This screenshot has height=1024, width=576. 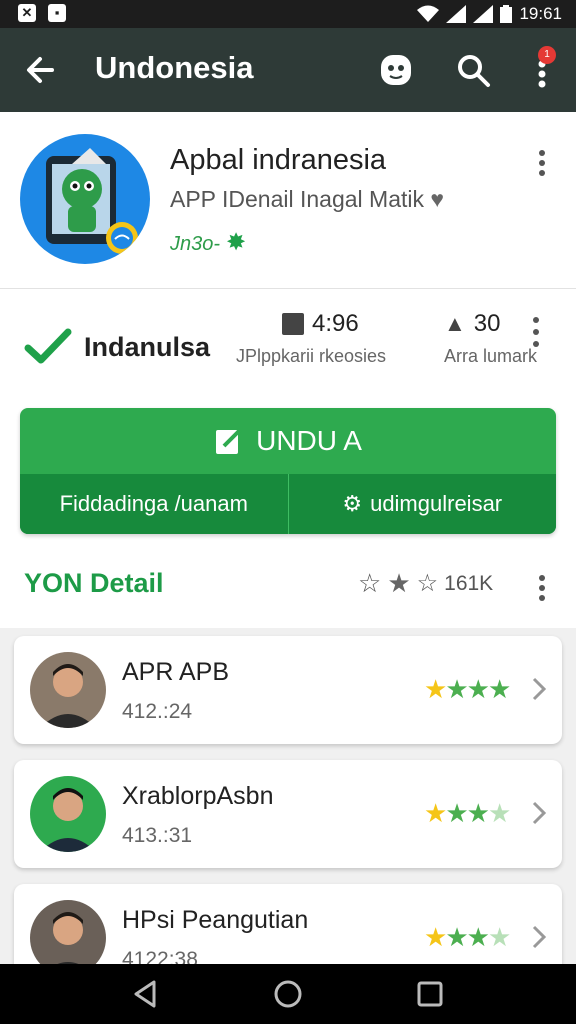 I want to click on list-item: APR APB 412.:24 ★★★★, so click(x=288, y=690).